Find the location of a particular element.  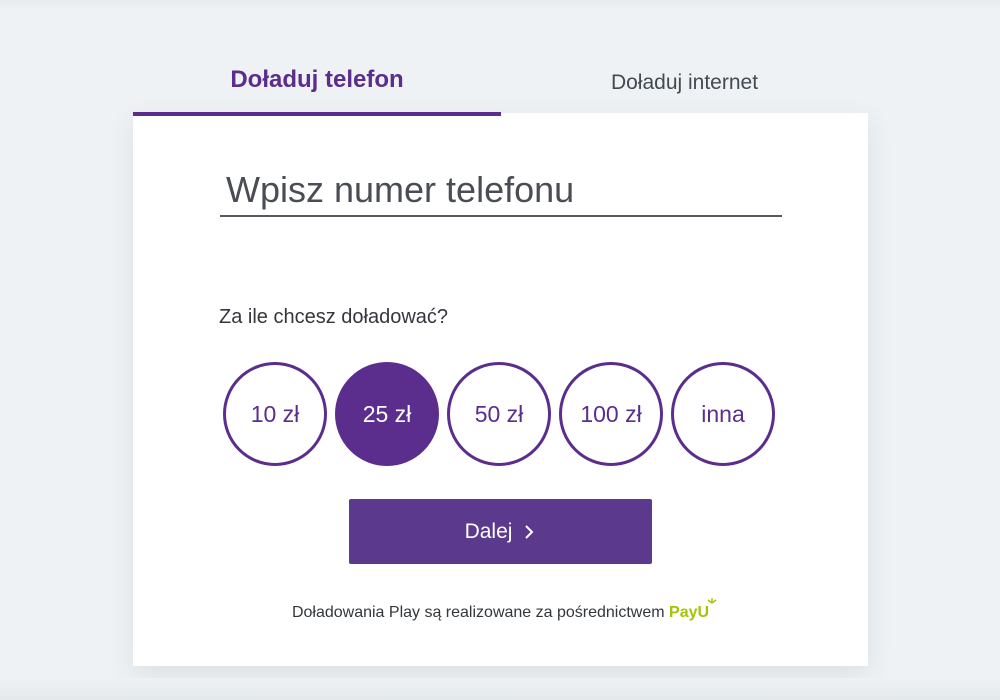

next-button: Dalej is located at coordinates (500, 531).